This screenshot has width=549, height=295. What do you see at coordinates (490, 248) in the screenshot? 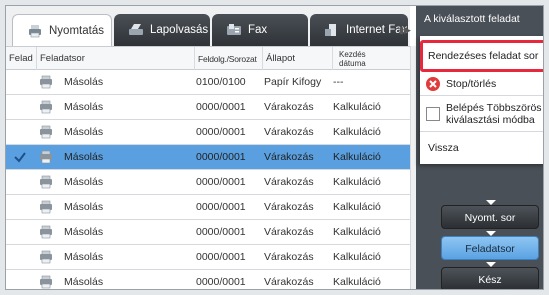
I see `job-queue-button: Feladatsor` at bounding box center [490, 248].